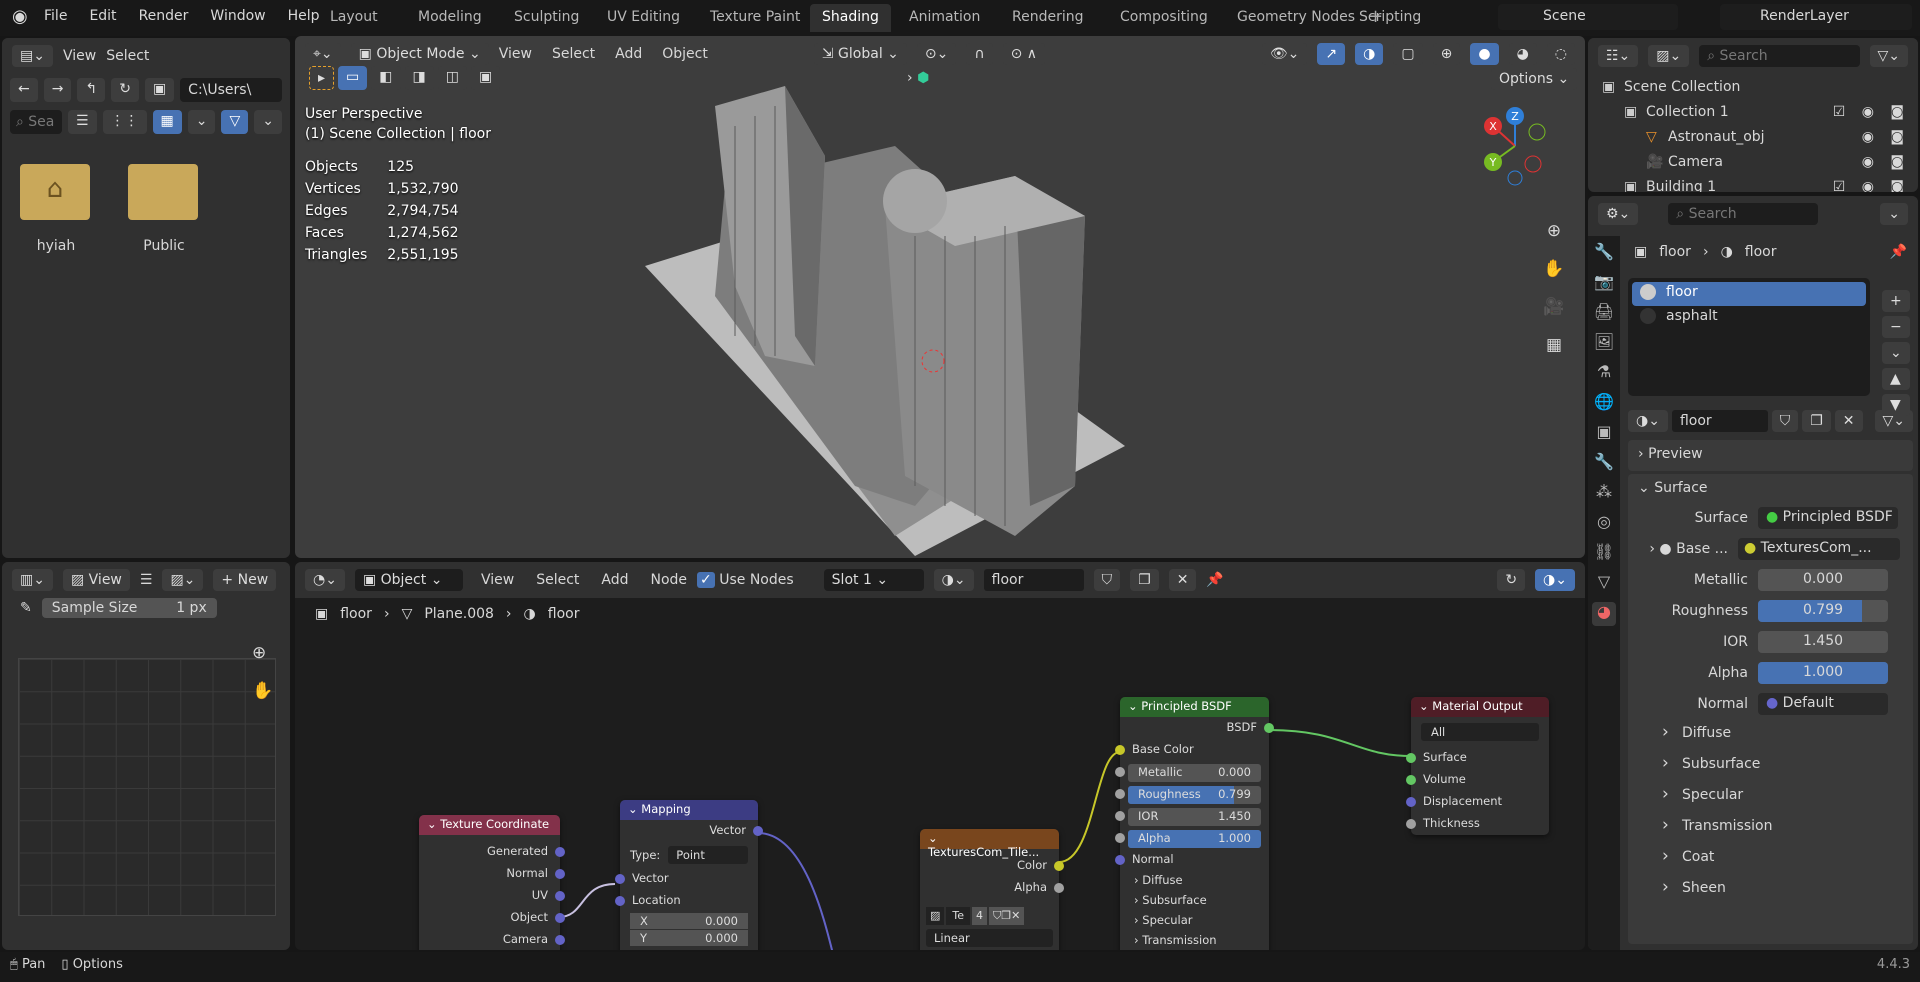 Image resolution: width=1920 pixels, height=982 pixels. I want to click on add-slot-button: +, so click(1896, 301).